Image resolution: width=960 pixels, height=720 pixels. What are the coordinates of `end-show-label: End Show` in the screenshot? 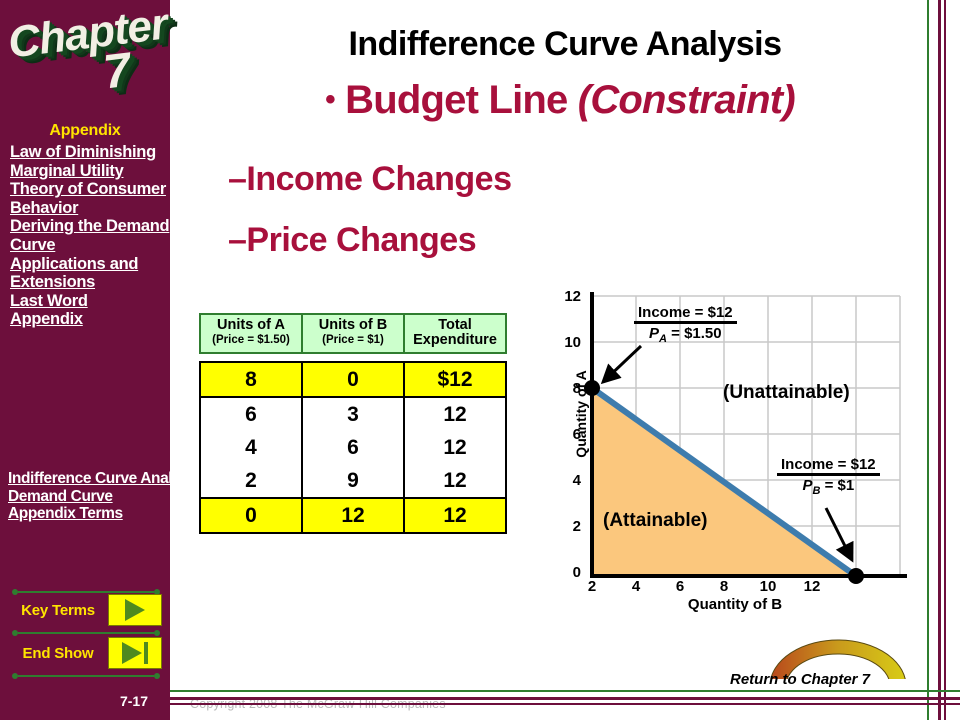 It's located at (58, 653).